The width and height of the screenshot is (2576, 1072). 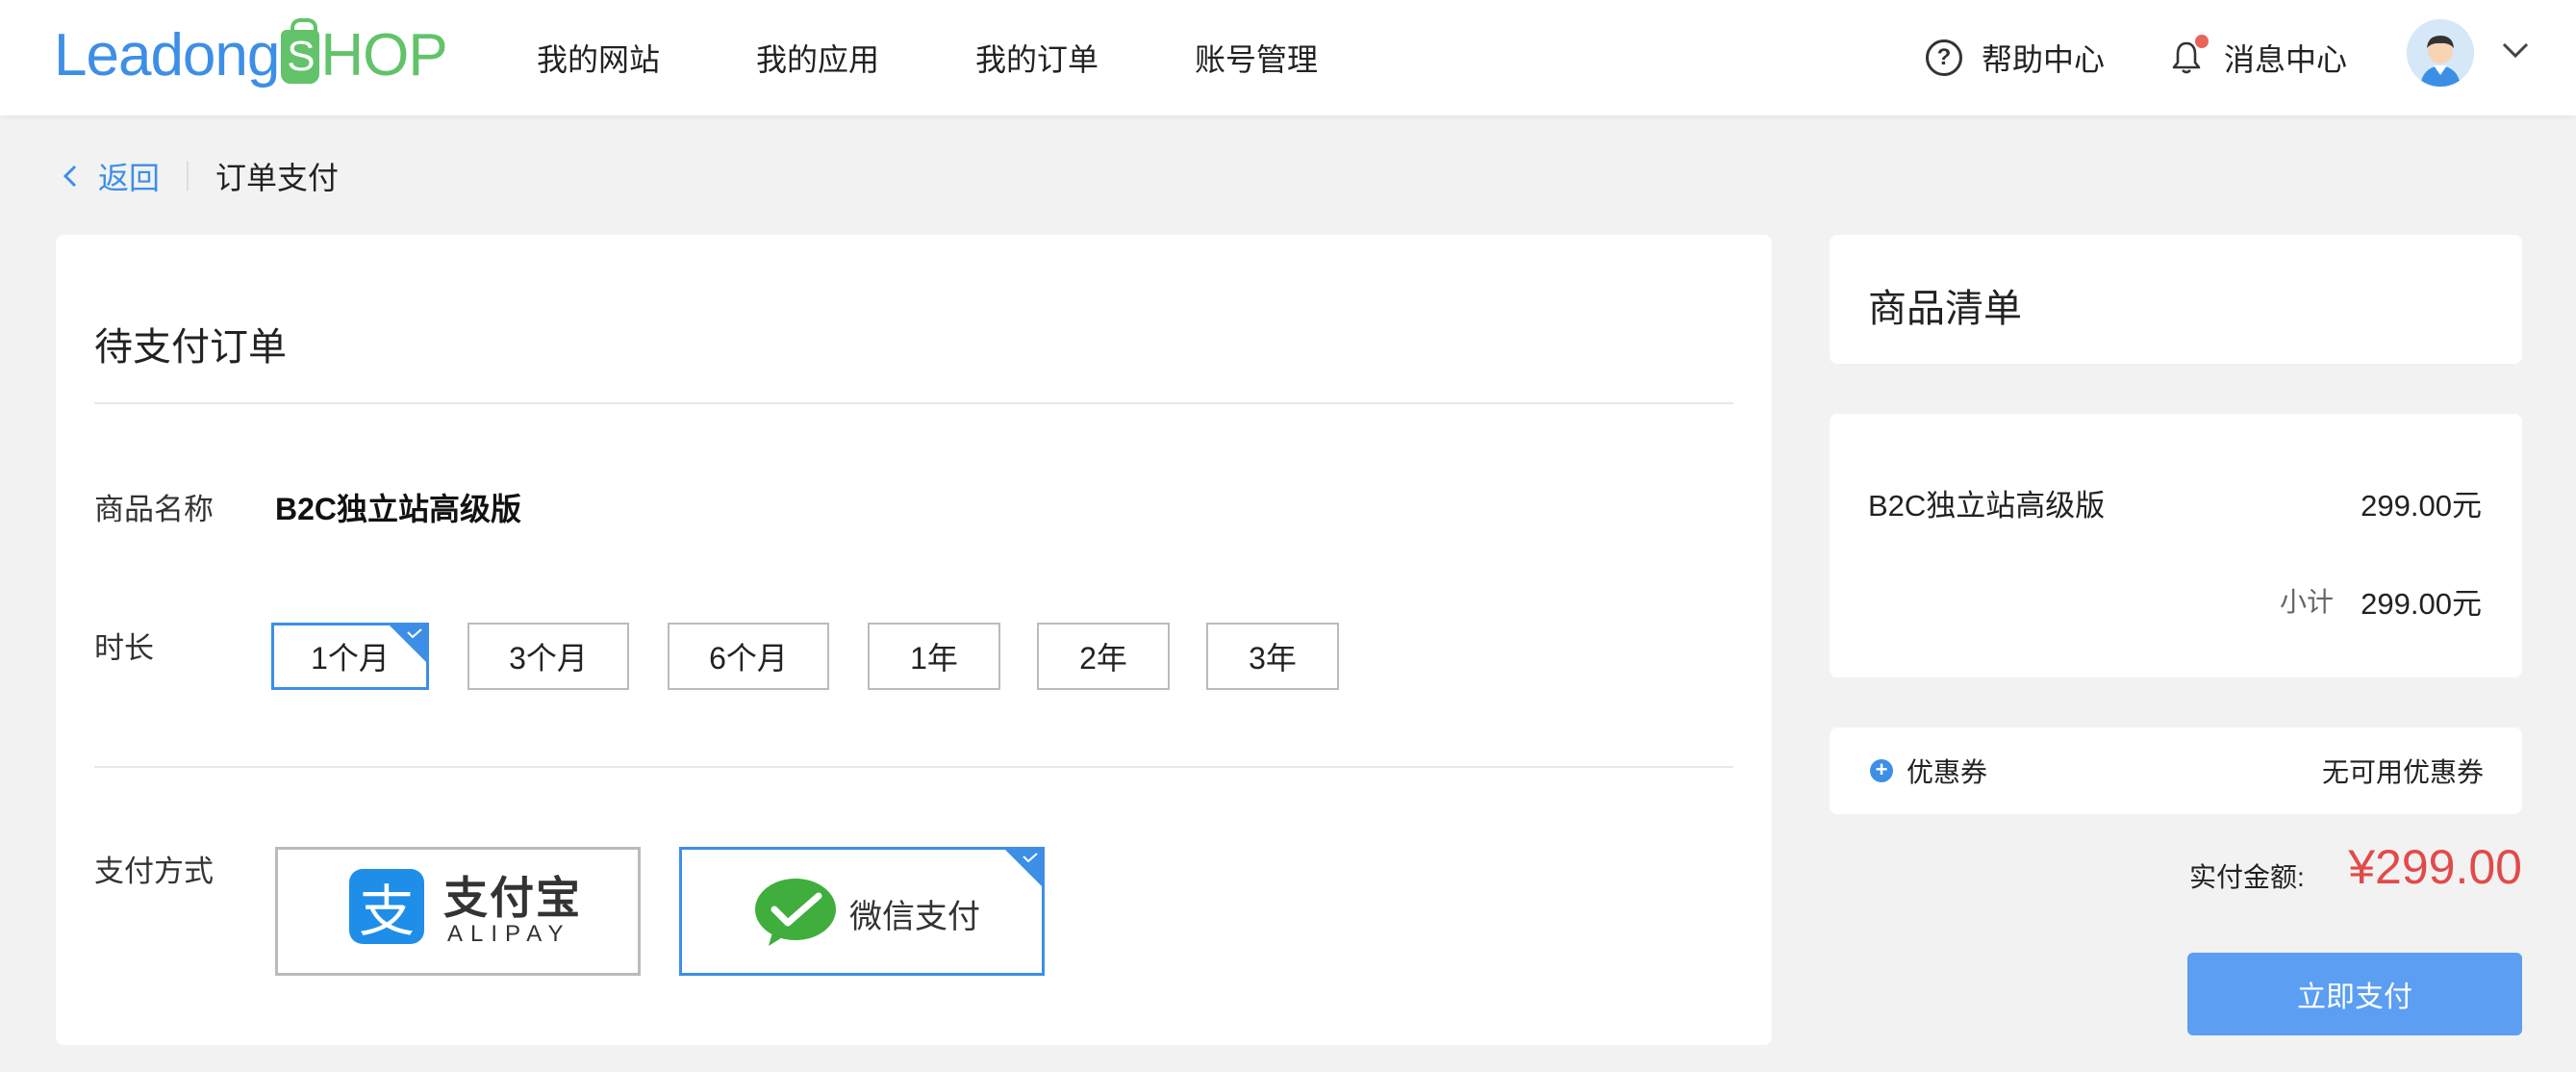 I want to click on duration-option-label: 6个月, so click(x=748, y=659).